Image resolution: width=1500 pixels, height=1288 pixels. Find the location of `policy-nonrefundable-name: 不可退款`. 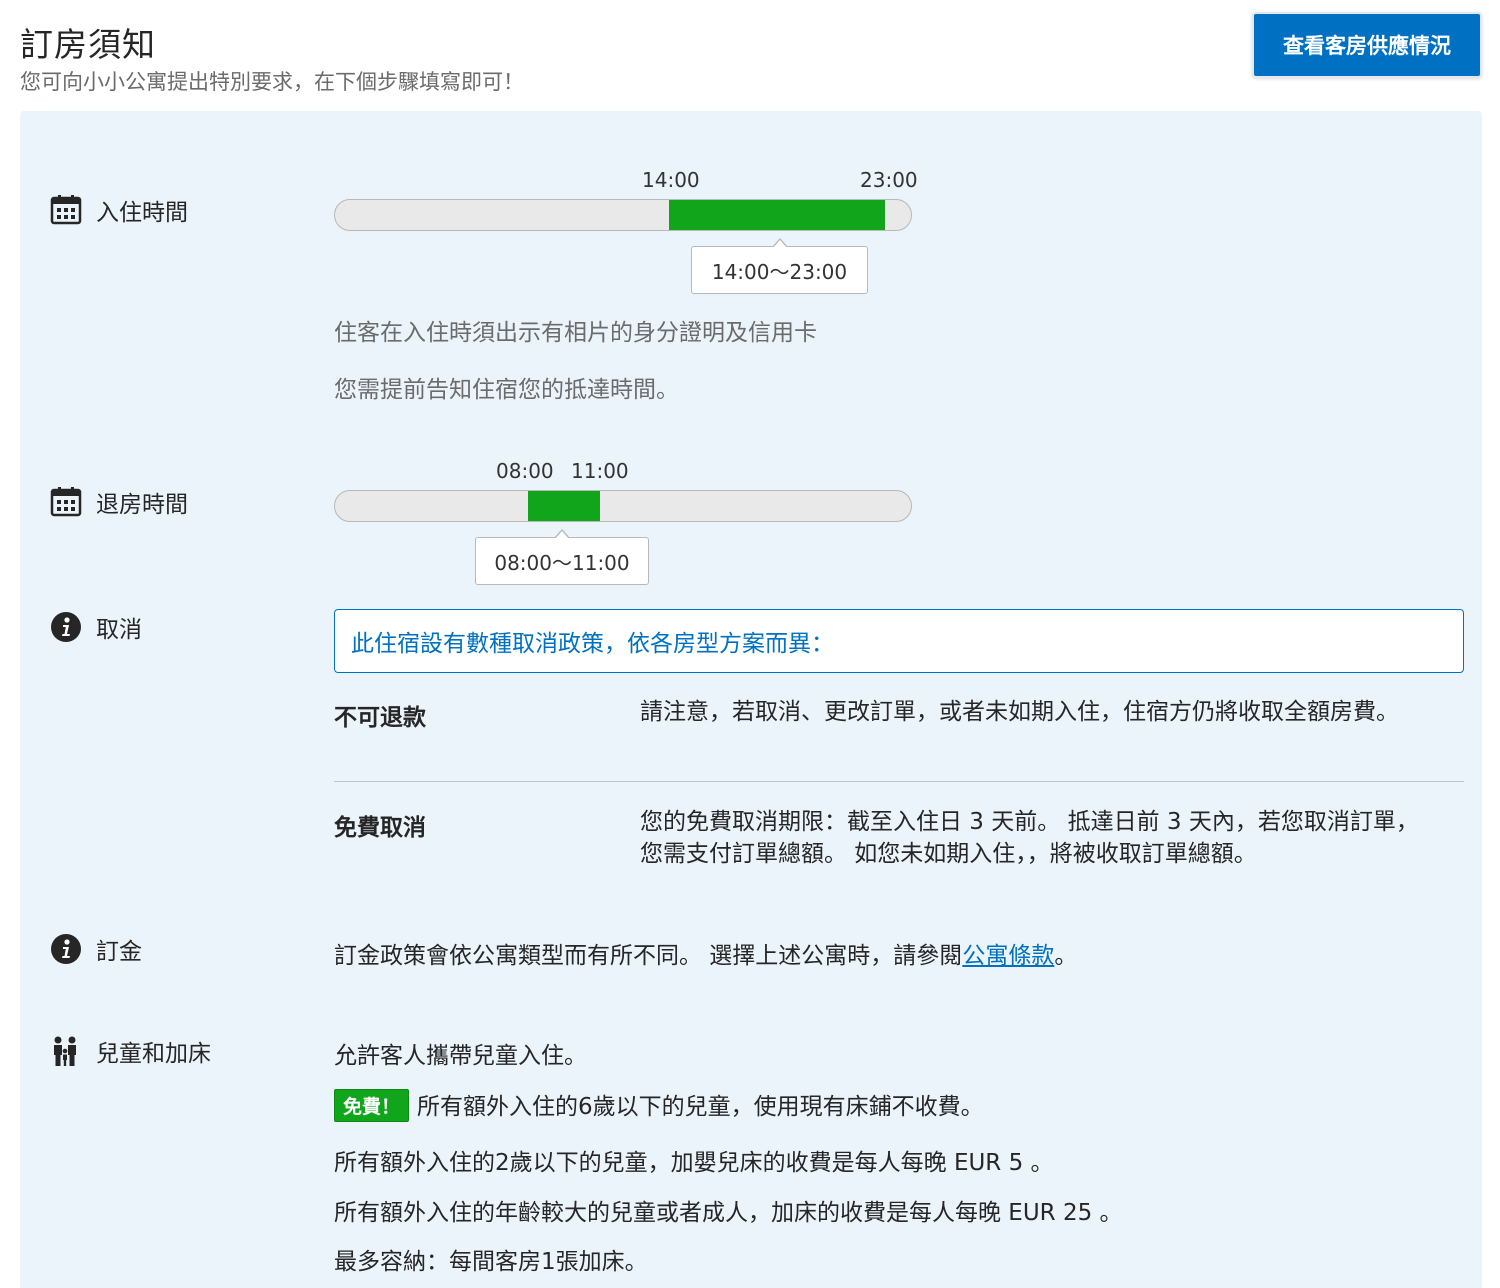

policy-nonrefundable-name: 不可退款 is located at coordinates (380, 718).